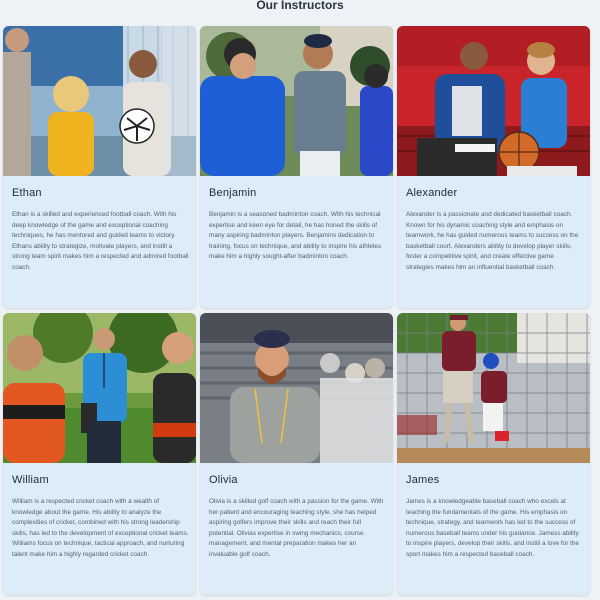  Describe the element at coordinates (27, 193) in the screenshot. I see `instructor-name: Ethan` at that location.